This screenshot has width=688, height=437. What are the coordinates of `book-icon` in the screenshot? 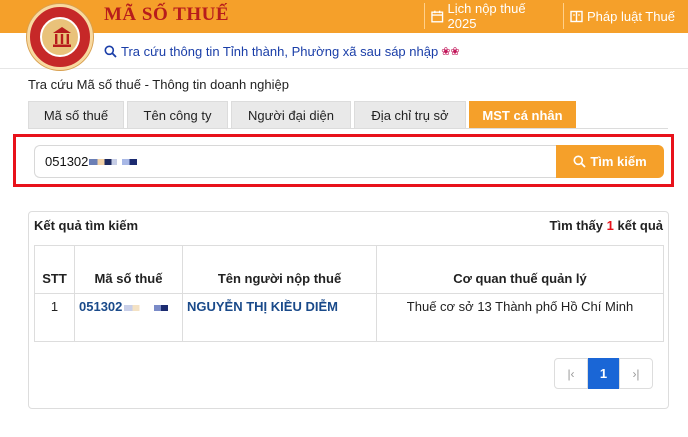 It's located at (576, 16).